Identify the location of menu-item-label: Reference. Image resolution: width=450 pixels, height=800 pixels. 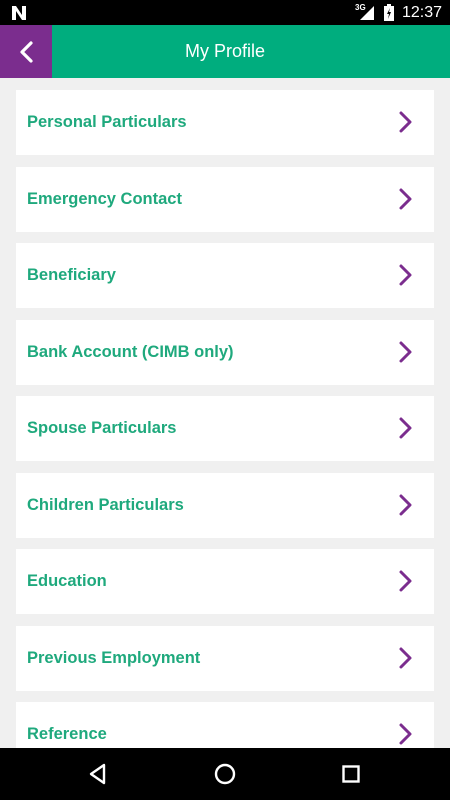
(67, 734).